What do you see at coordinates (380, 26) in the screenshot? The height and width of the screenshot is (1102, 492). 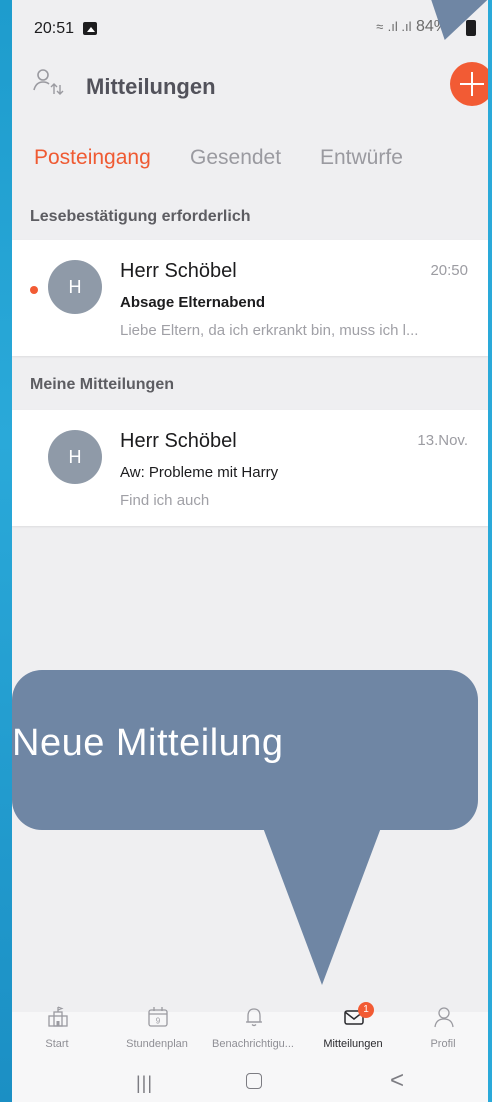 I see `wifi-icon: ≈` at bounding box center [380, 26].